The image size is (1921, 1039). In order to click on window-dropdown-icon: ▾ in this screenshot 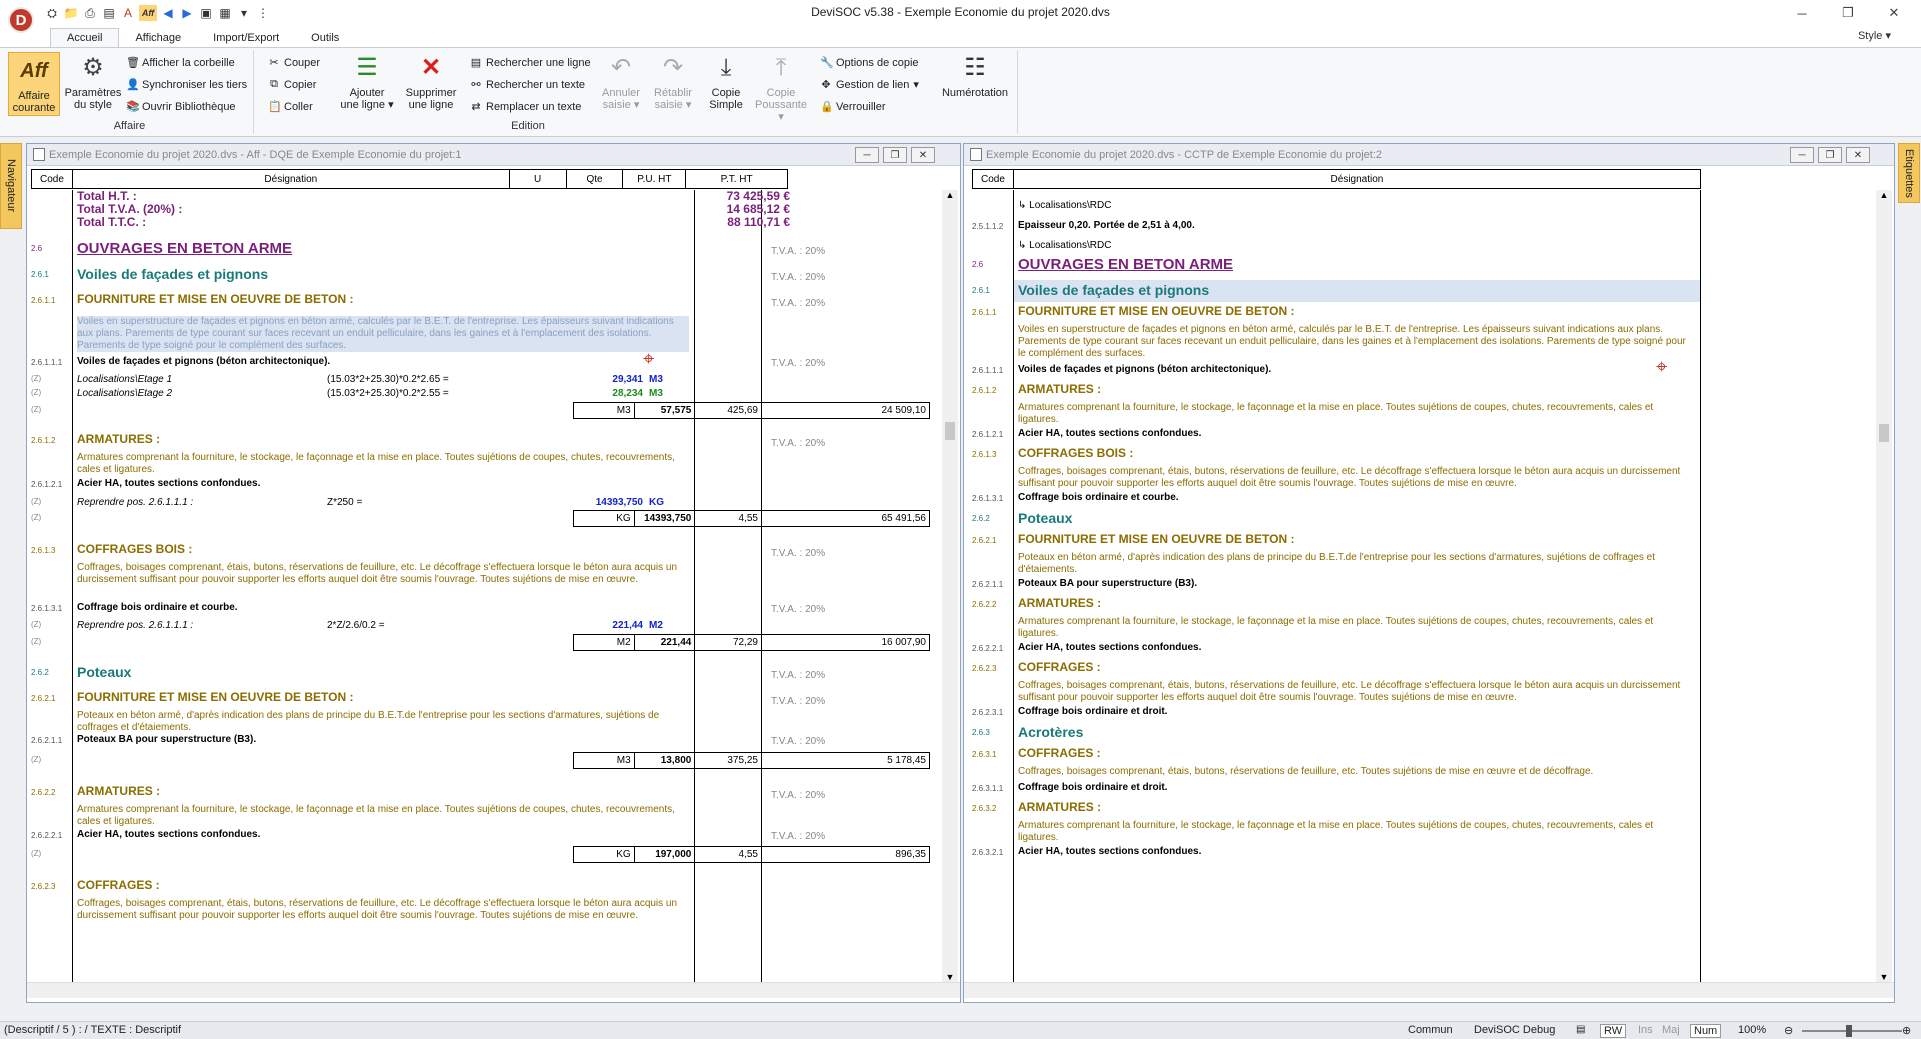, I will do `click(244, 13)`.